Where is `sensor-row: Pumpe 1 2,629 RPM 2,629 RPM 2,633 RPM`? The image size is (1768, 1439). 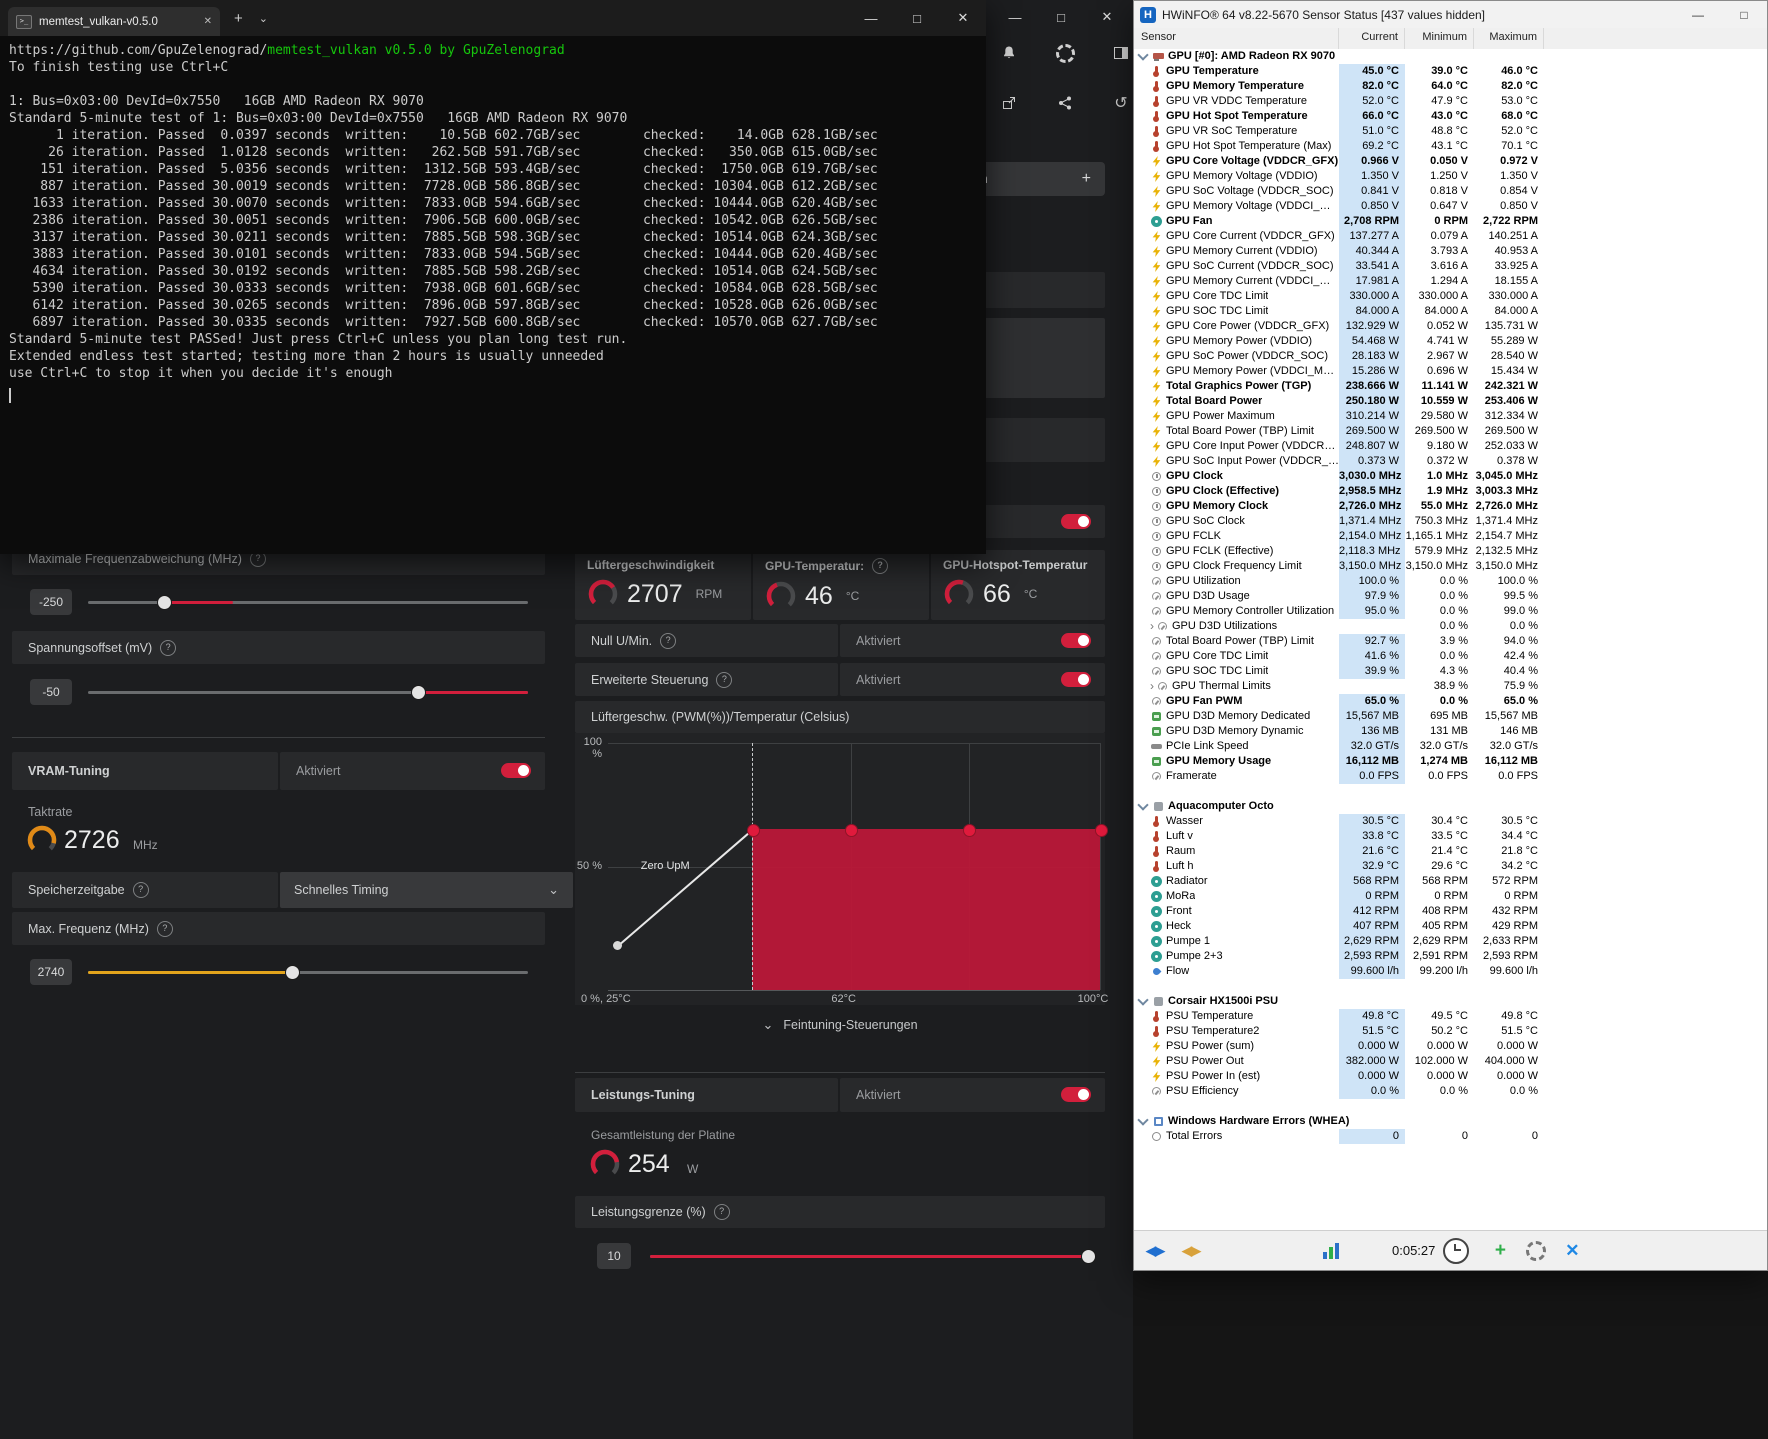
sensor-row: Pumpe 1 2,629 RPM 2,629 RPM 2,633 RPM is located at coordinates (1450, 941).